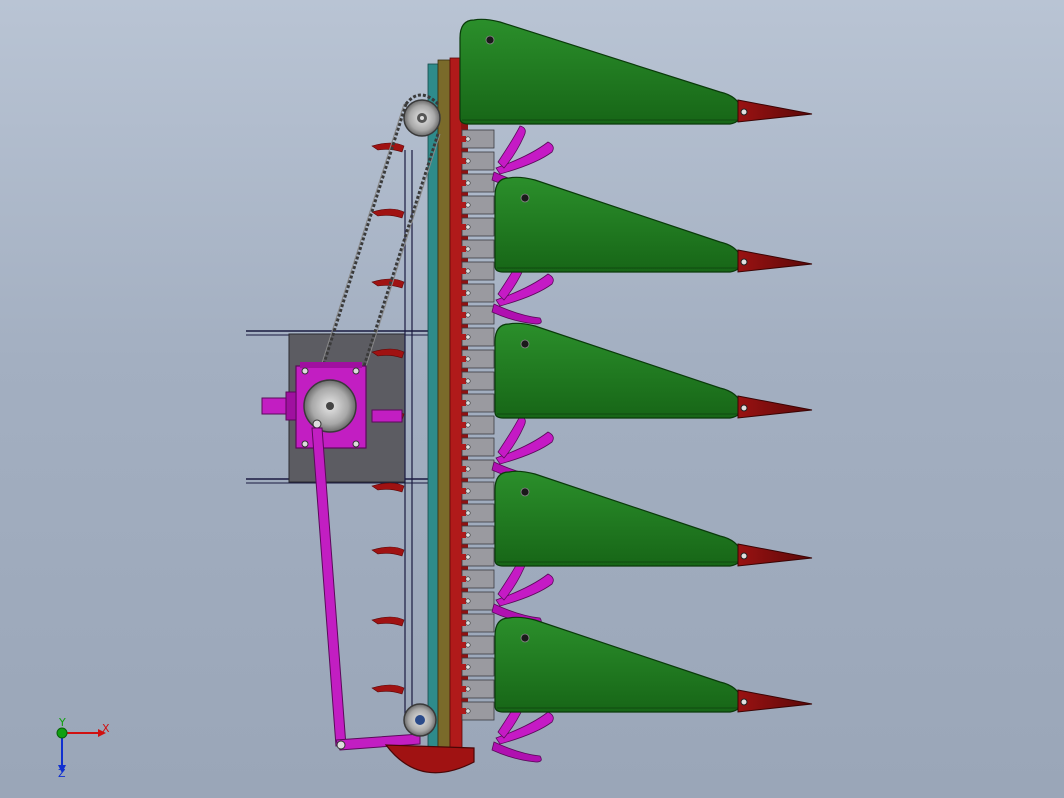 Image resolution: width=1064 pixels, height=798 pixels. I want to click on z-axis-label: Z, so click(62, 773).